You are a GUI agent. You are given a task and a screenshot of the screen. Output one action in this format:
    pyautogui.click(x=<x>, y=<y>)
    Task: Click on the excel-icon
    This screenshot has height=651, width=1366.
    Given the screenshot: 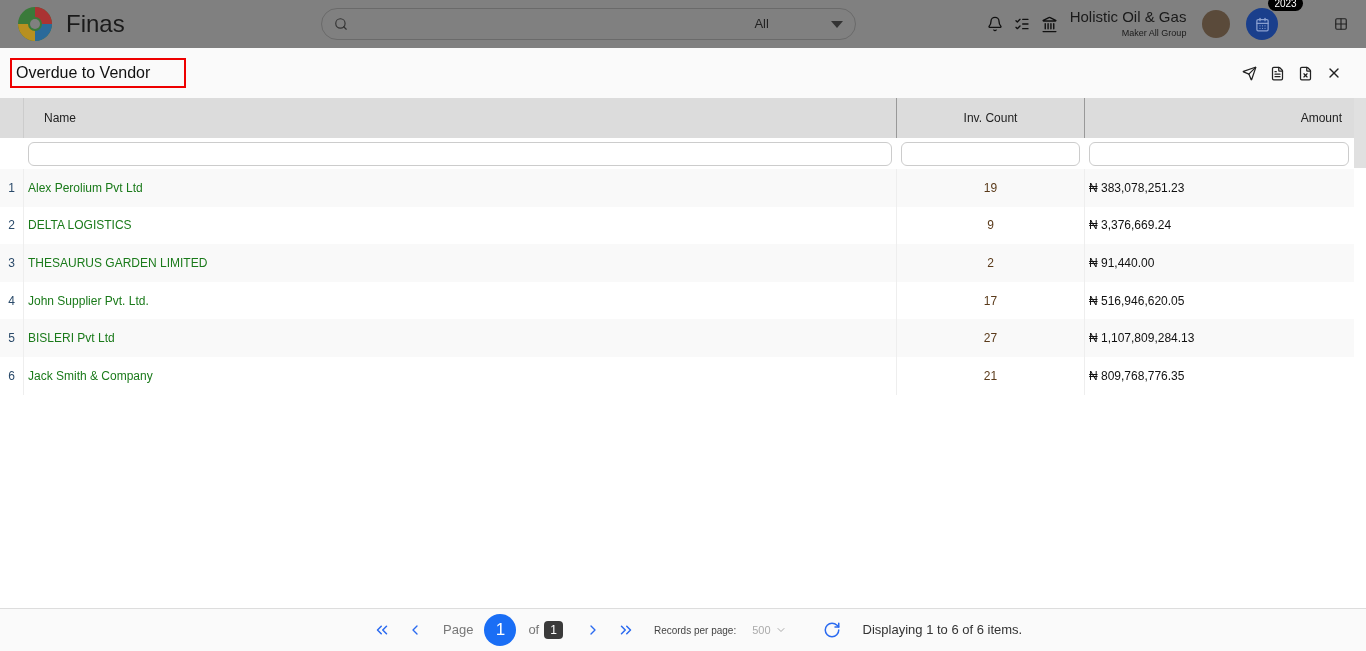 What is the action you would take?
    pyautogui.click(x=1305, y=73)
    